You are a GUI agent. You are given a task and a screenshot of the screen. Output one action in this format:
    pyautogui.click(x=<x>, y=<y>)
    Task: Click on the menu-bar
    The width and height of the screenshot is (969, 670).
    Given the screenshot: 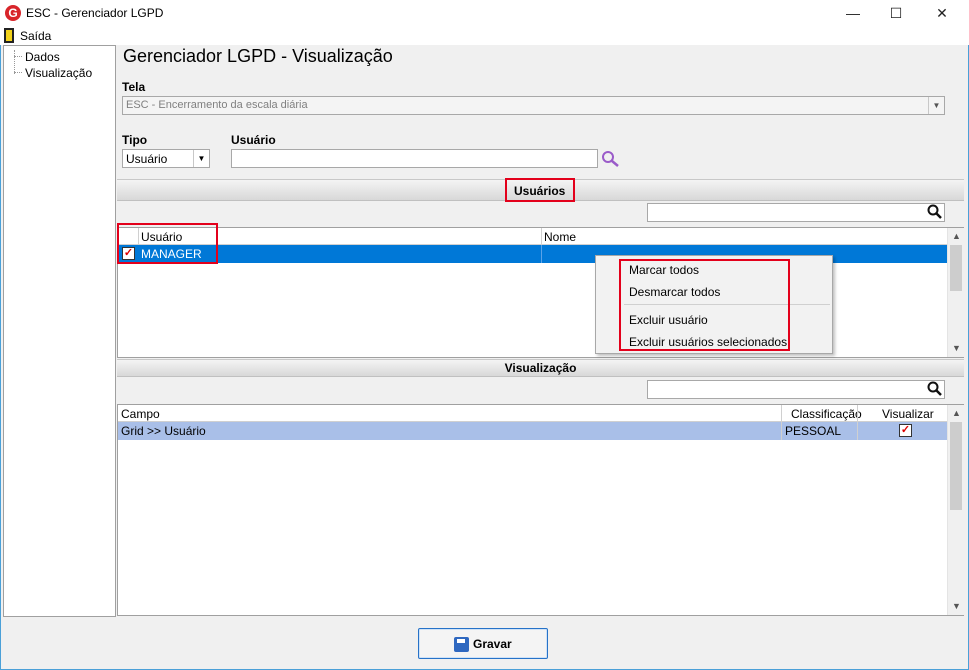 What is the action you would take?
    pyautogui.click(x=484, y=35)
    